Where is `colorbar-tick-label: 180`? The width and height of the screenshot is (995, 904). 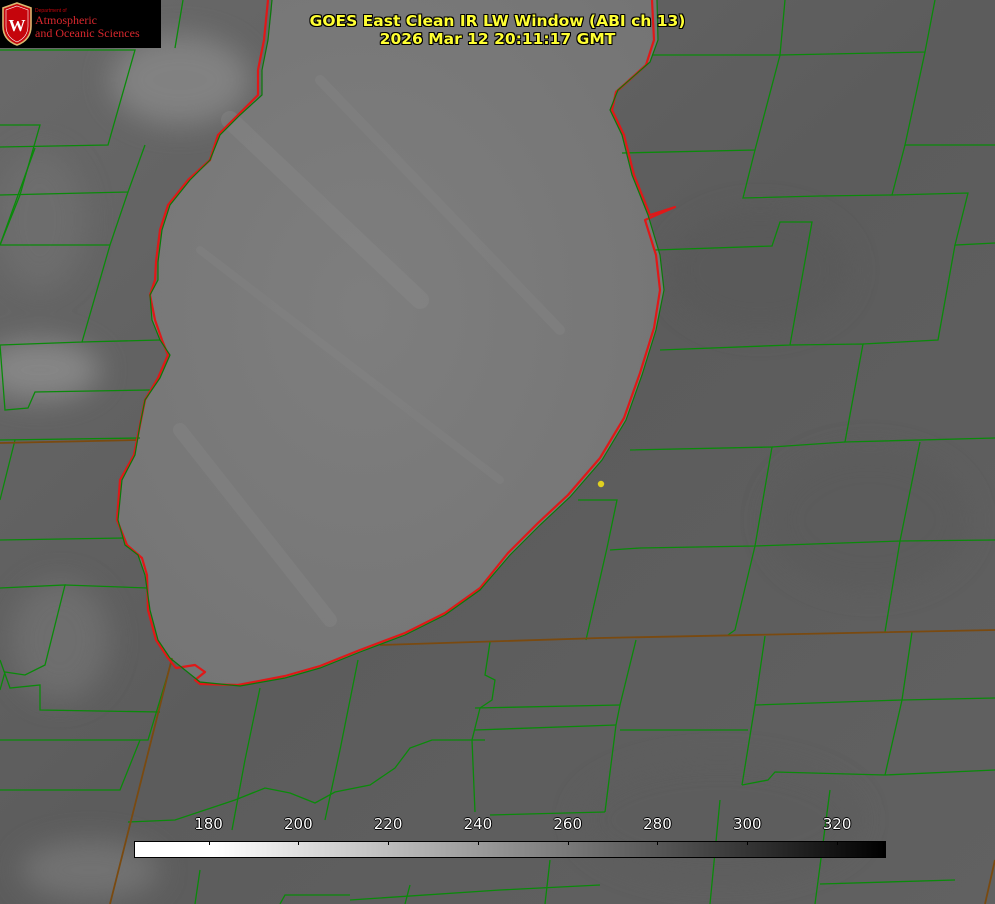 colorbar-tick-label: 180 is located at coordinates (208, 824).